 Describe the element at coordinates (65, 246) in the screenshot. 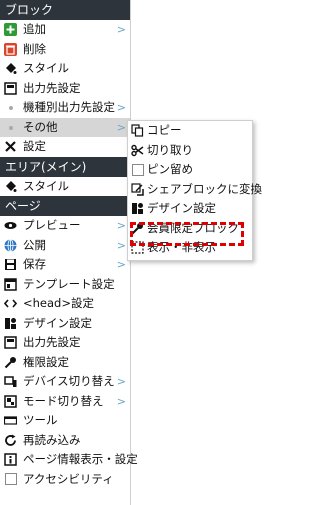

I see `menu-item-publish: 公開 >` at that location.